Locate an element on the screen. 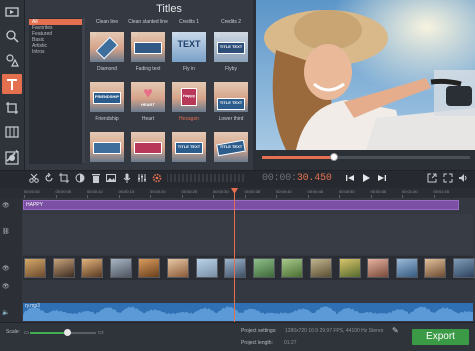 The height and width of the screenshot is (351, 475). play-icon is located at coordinates (366, 178).